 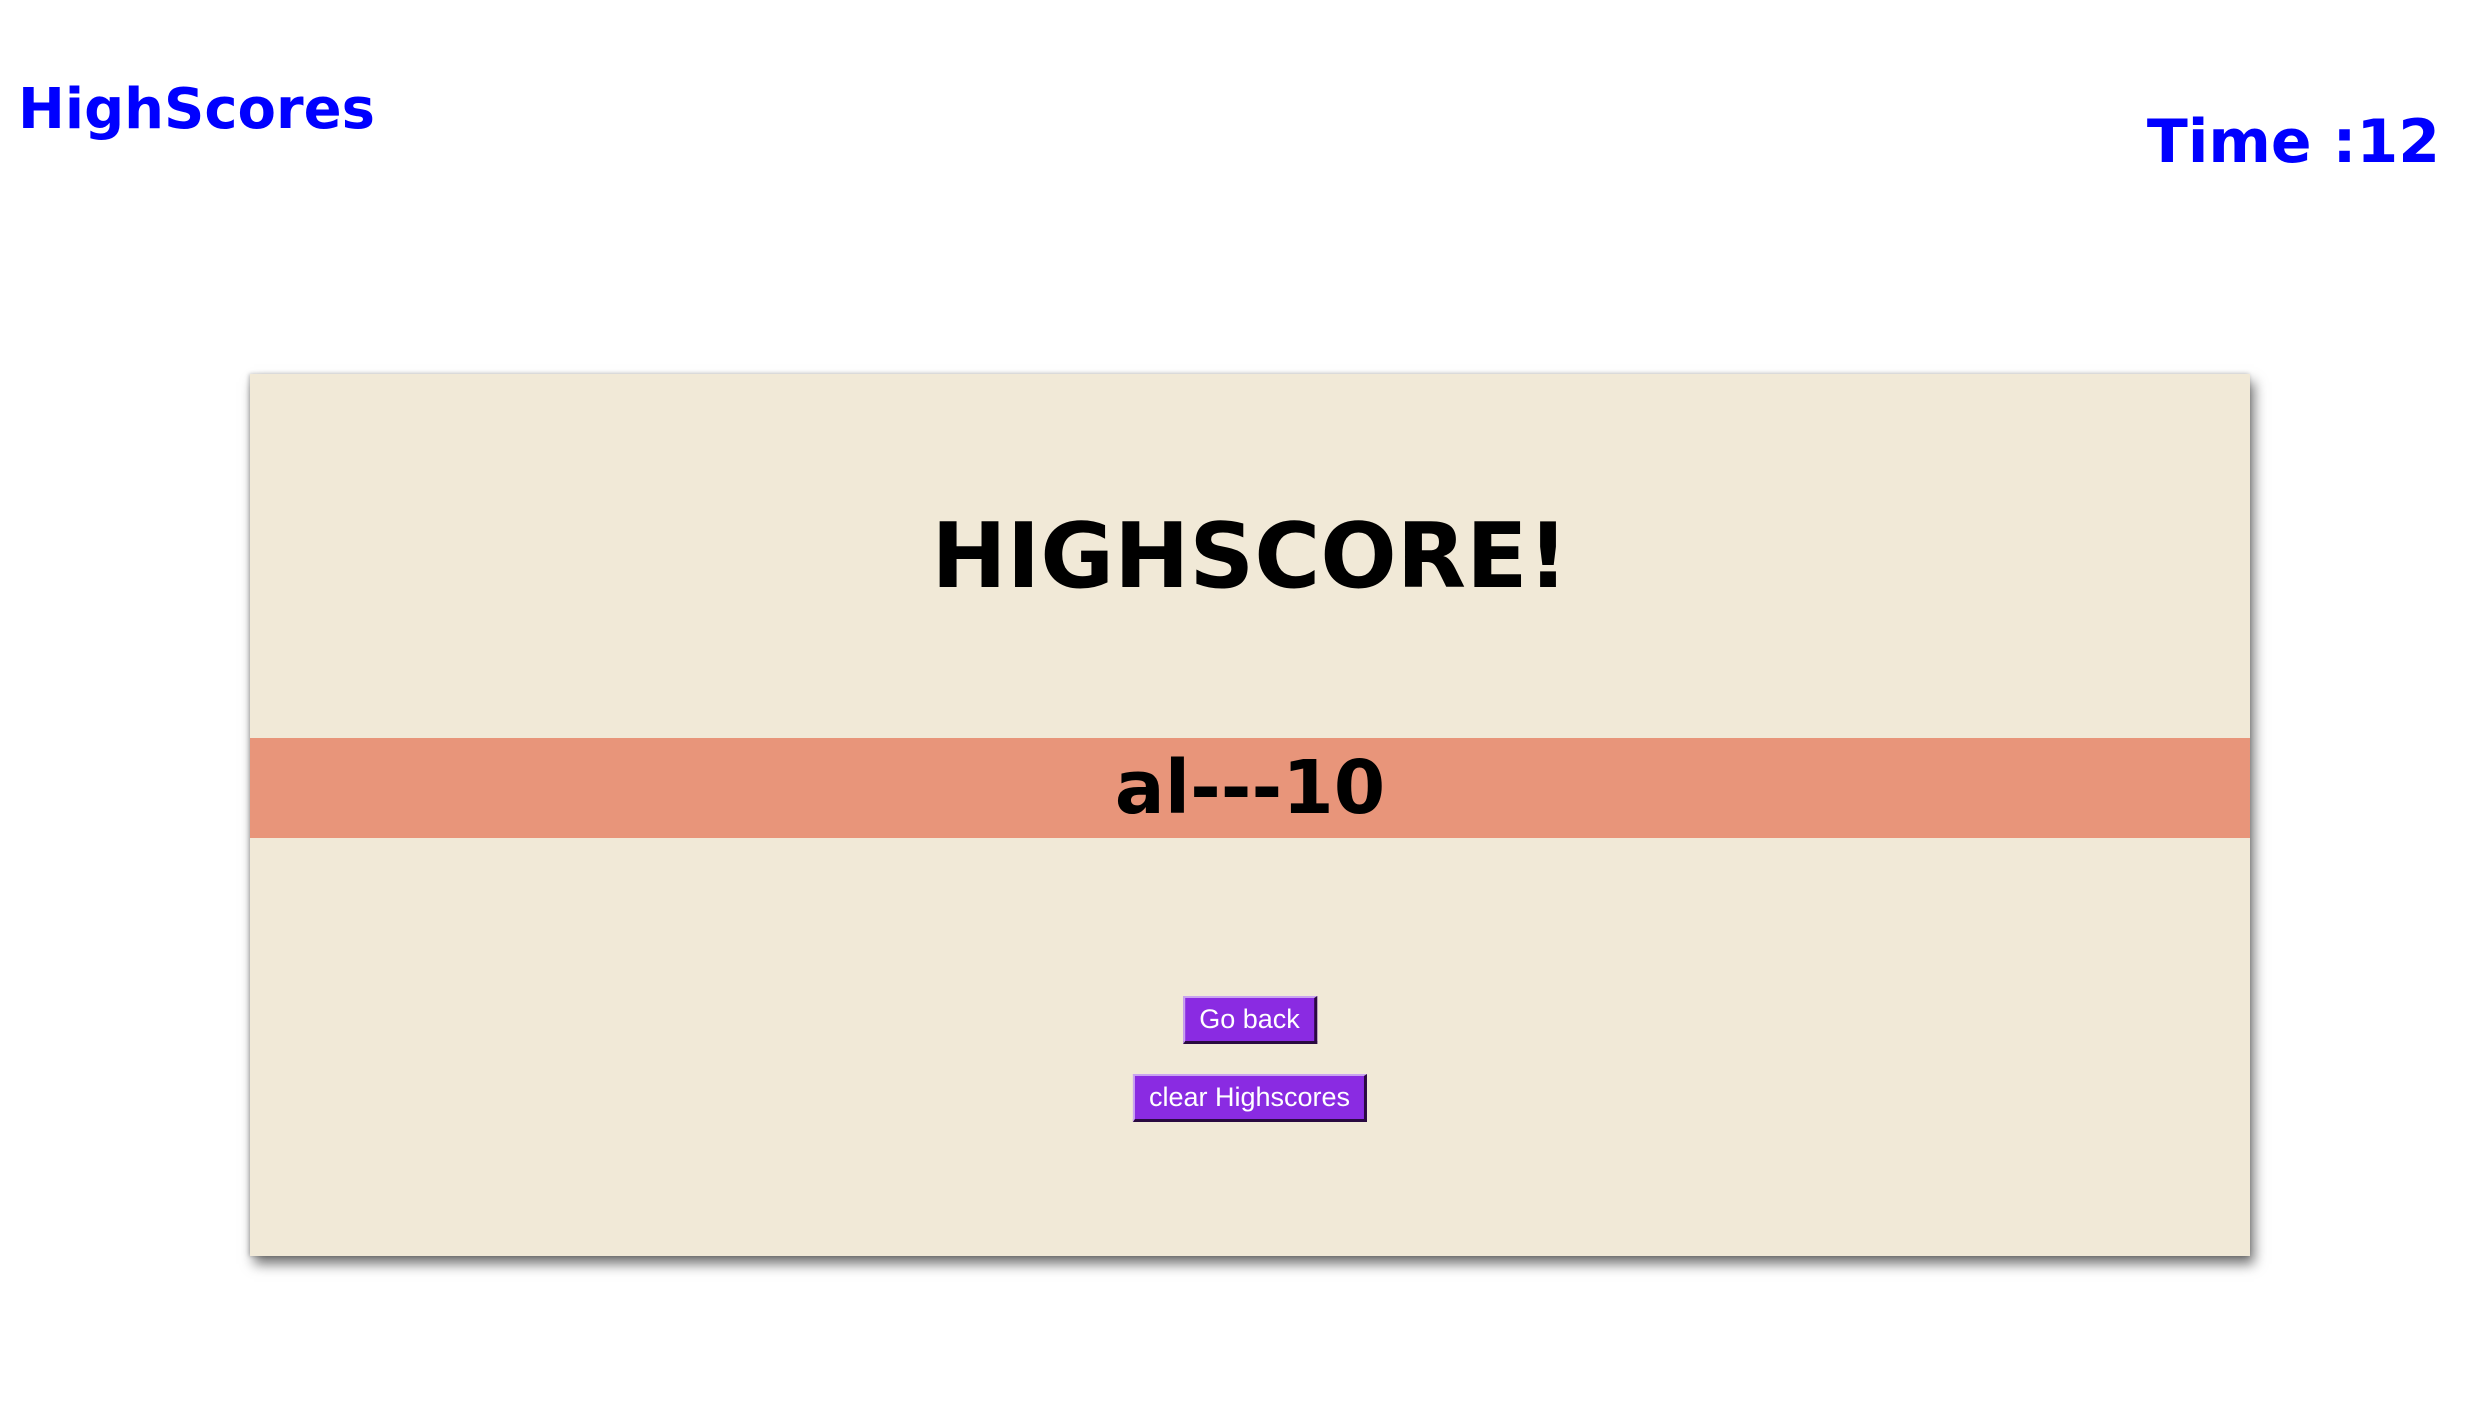 I want to click on go-back-button: Go back, so click(x=1250, y=1020).